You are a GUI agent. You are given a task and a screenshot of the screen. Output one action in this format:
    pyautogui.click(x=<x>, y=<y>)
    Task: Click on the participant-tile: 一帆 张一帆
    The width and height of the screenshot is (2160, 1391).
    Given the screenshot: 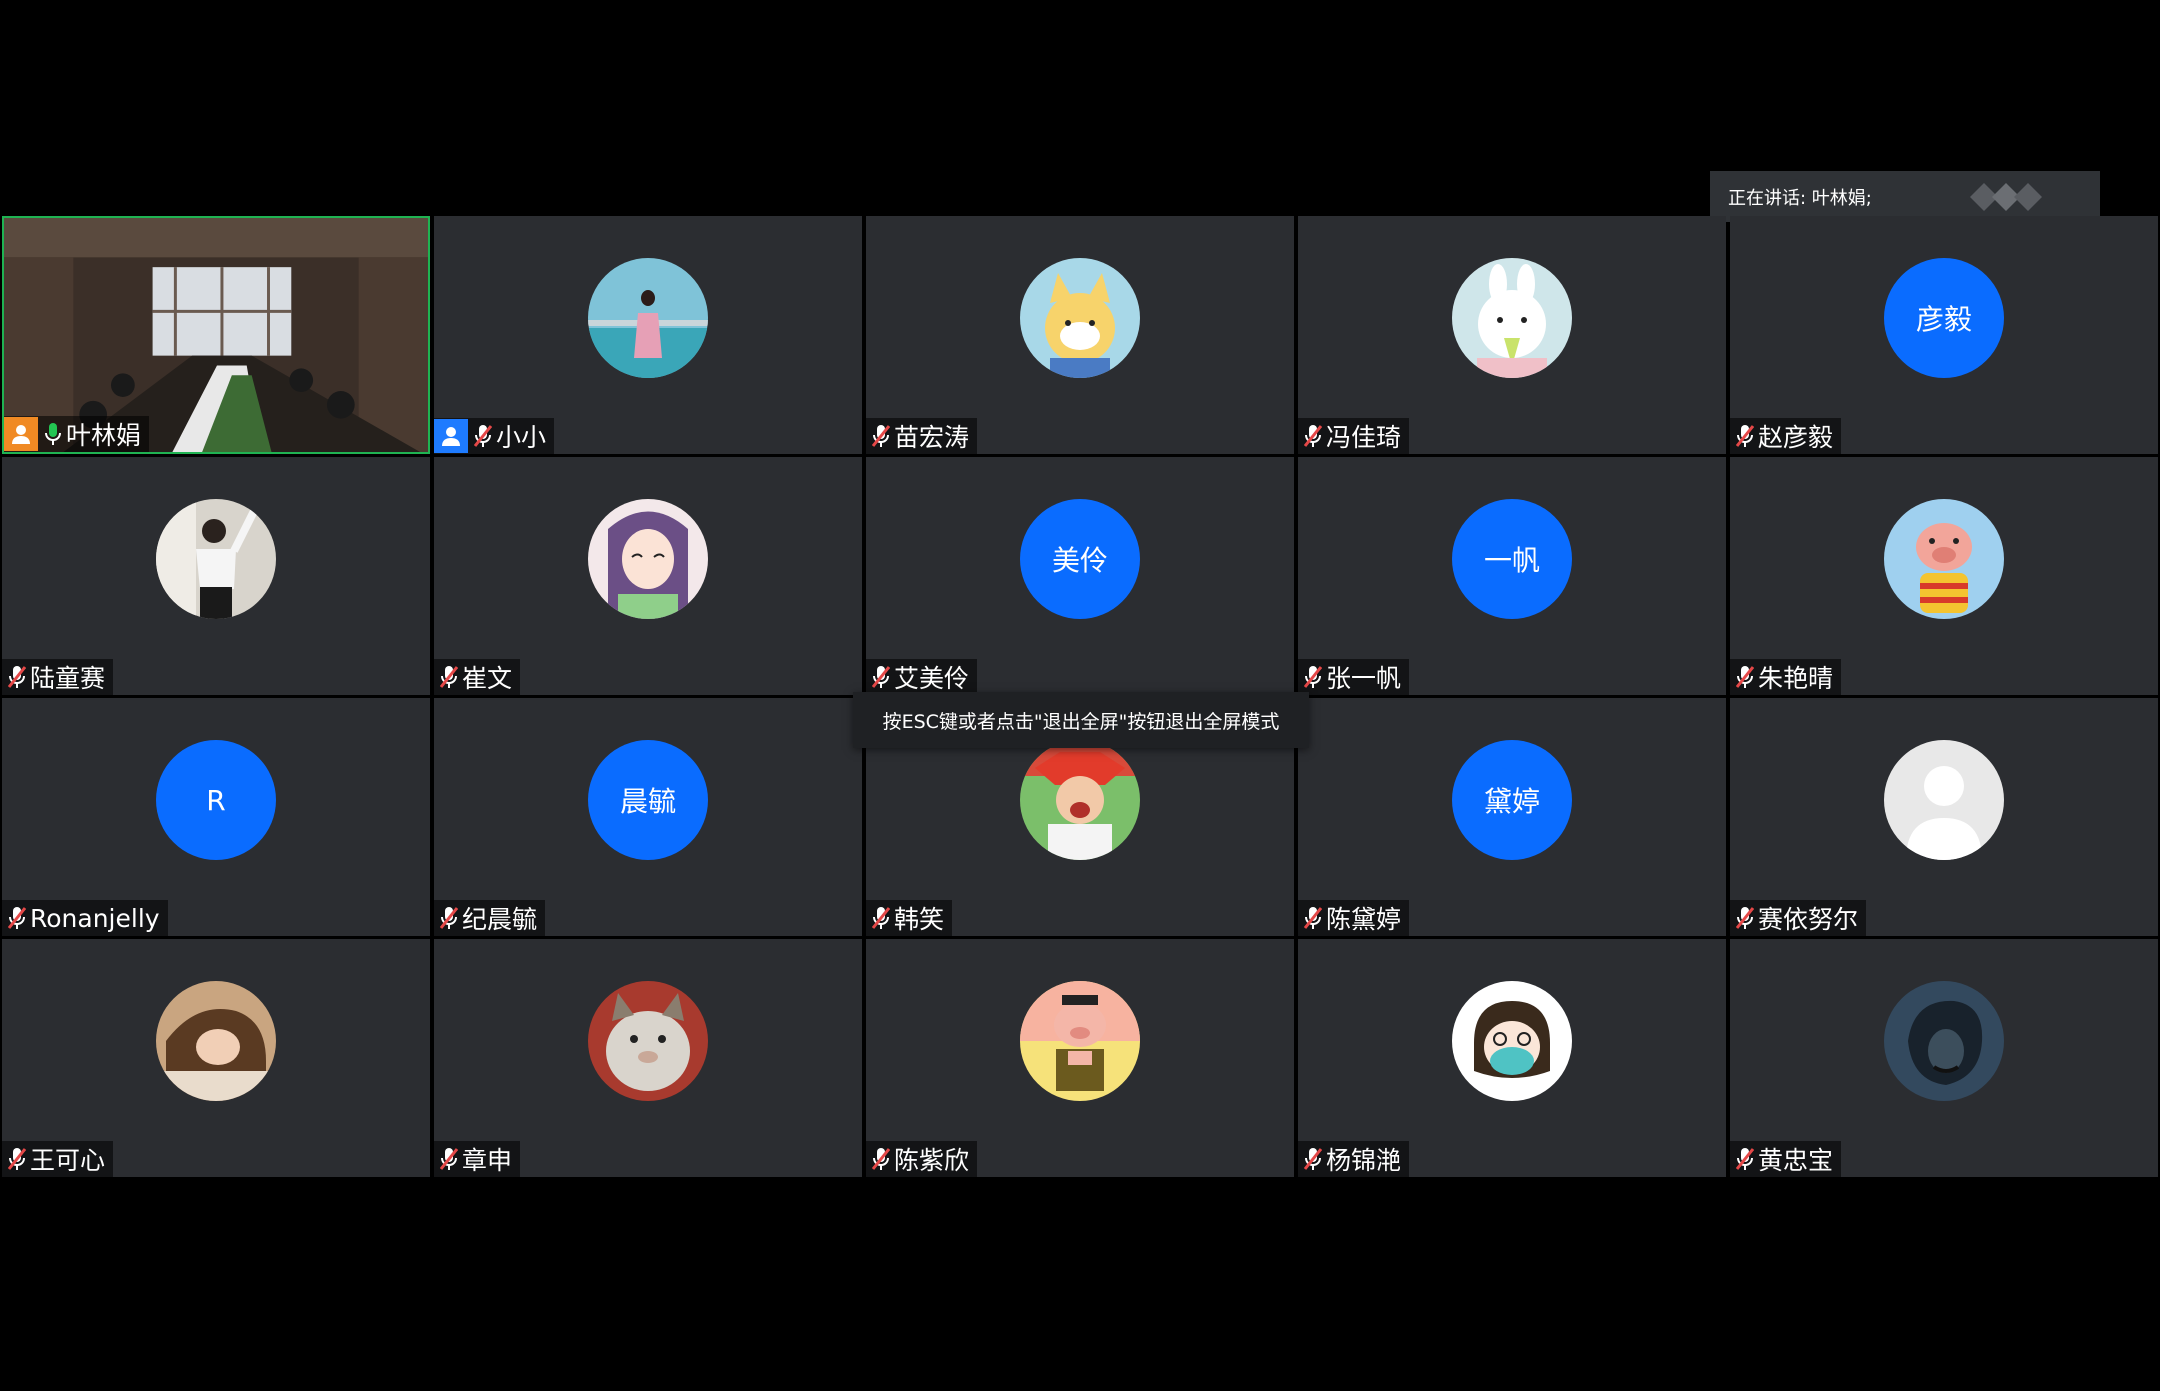 What is the action you would take?
    pyautogui.click(x=1512, y=576)
    